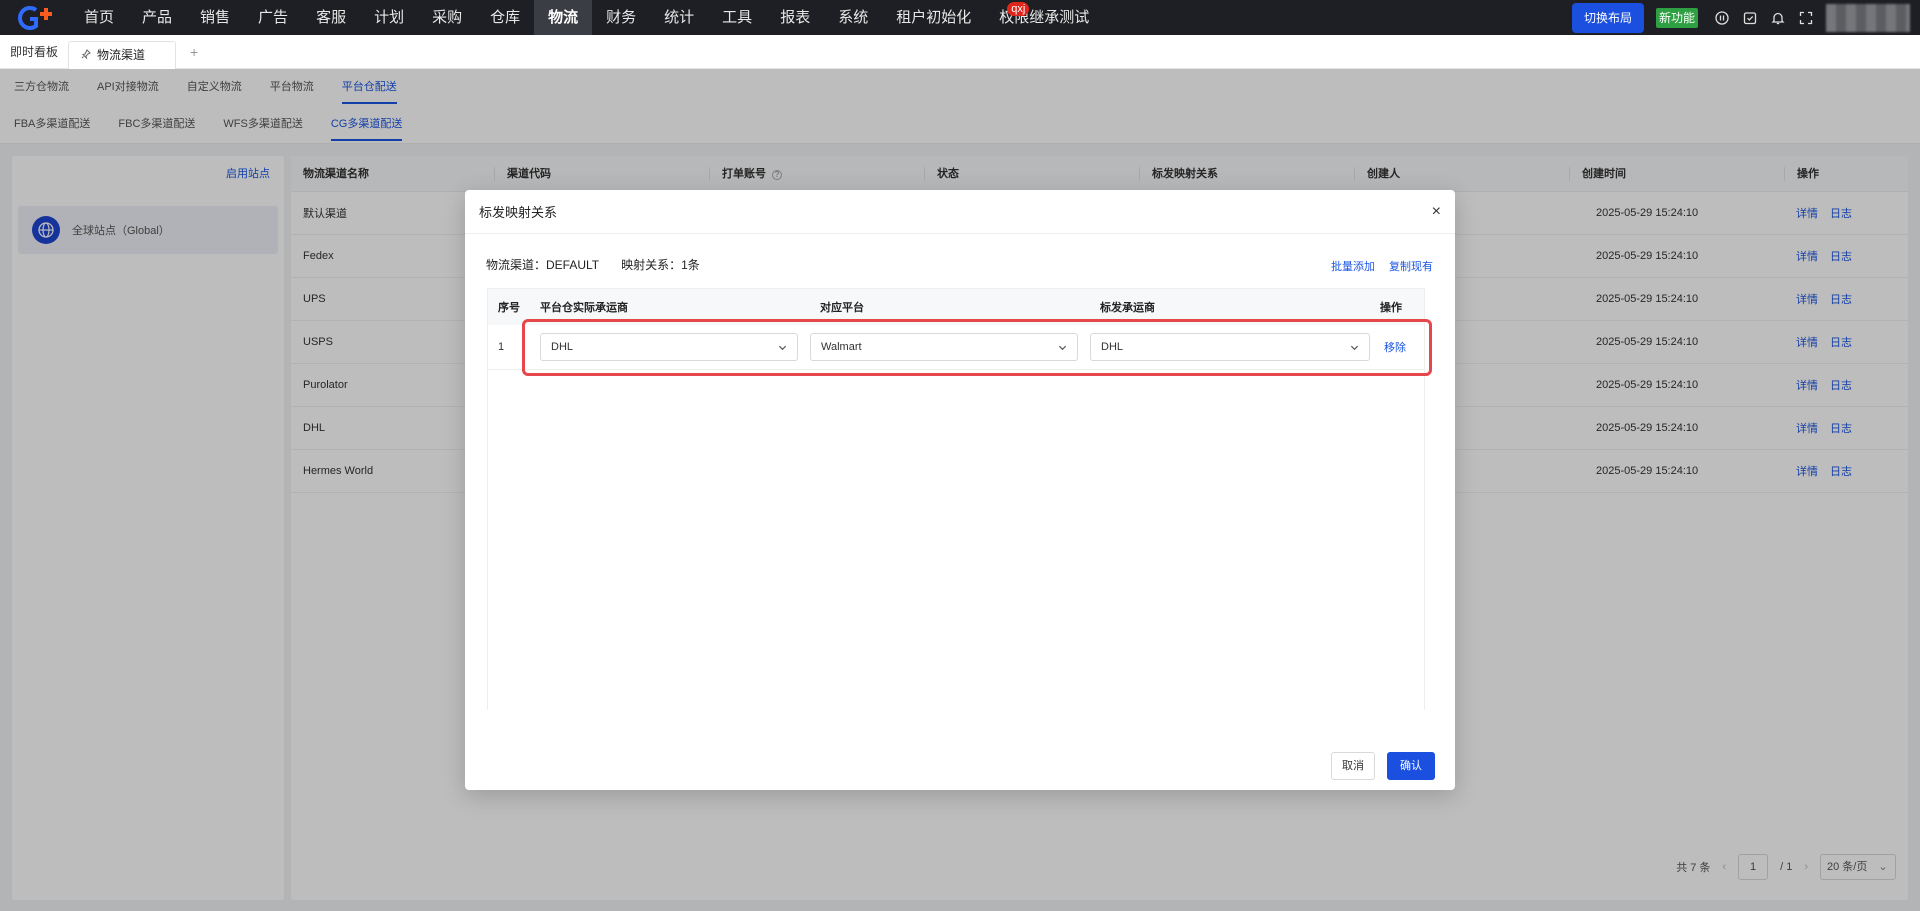 The width and height of the screenshot is (1920, 911). I want to click on col-operation: 操作, so click(1391, 308).